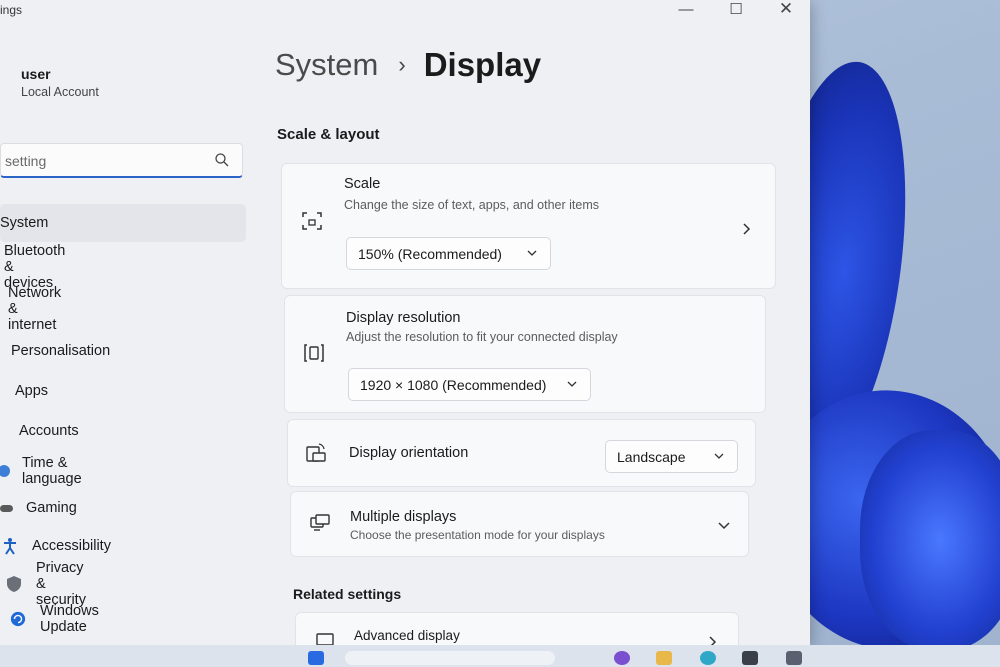 Image resolution: width=1000 pixels, height=667 pixels. Describe the element at coordinates (123, 223) in the screenshot. I see `sidebar-item-system: System` at that location.